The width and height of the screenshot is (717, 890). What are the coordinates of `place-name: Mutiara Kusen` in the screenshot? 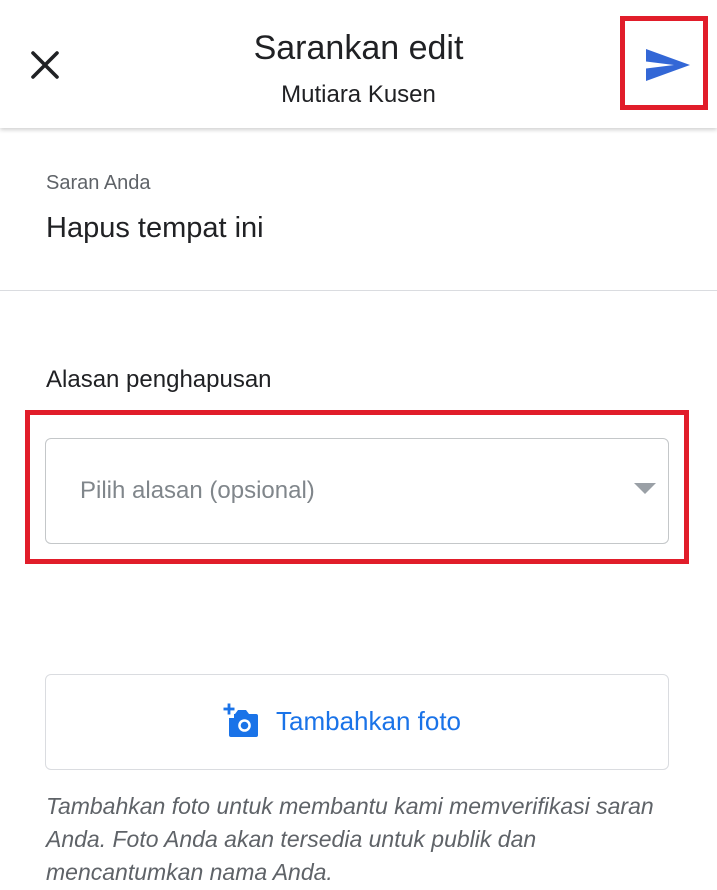 It's located at (358, 94).